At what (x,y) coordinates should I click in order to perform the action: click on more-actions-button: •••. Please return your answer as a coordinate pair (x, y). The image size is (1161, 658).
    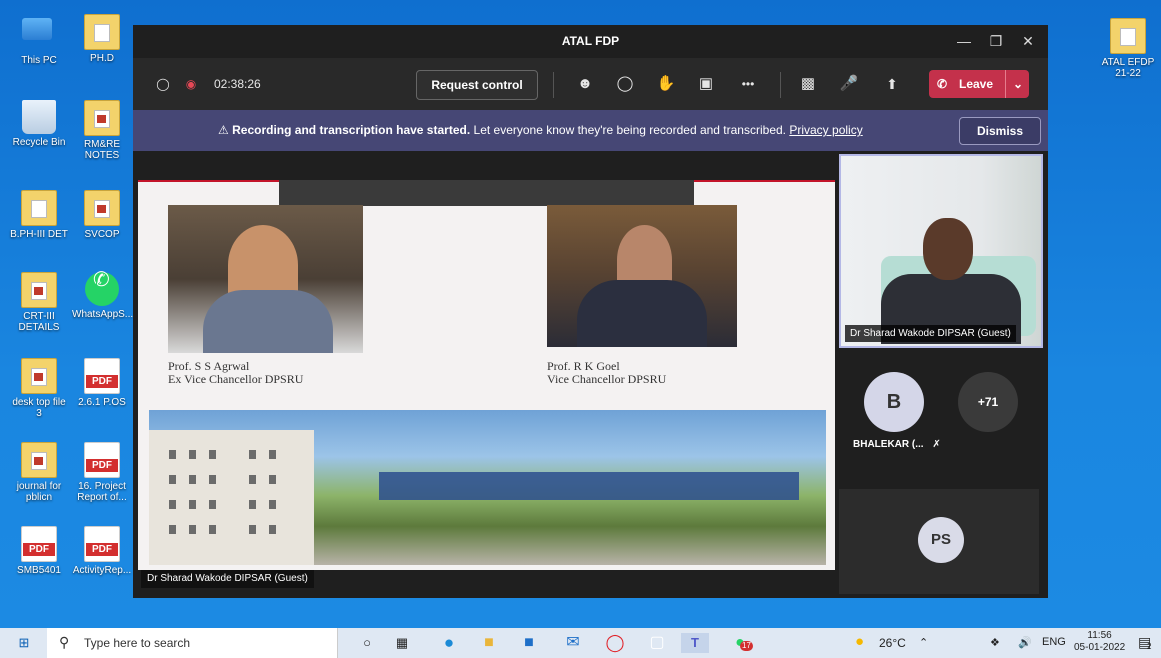
    Looking at the image, I should click on (748, 84).